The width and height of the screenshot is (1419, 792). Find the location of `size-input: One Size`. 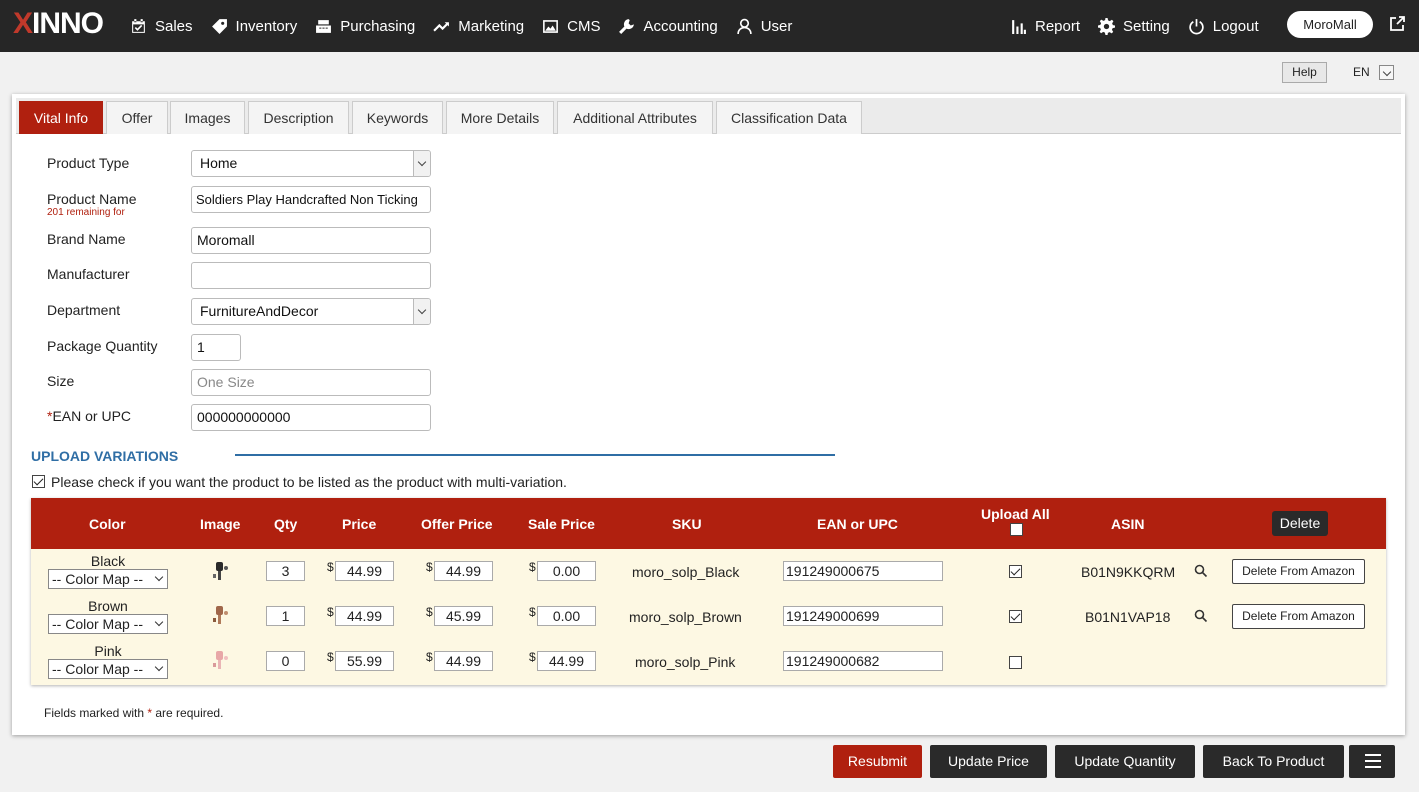

size-input: One Size is located at coordinates (311, 382).